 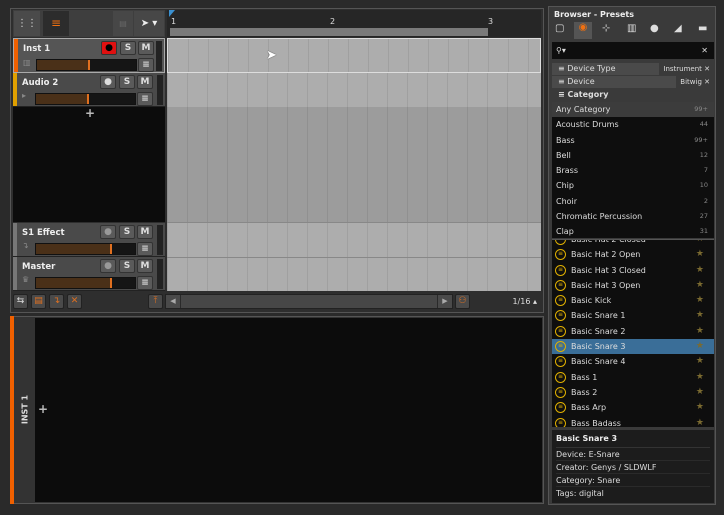 What do you see at coordinates (27, 23) in the screenshot?
I see `clip-launcher-toggle: ⋮⋮` at bounding box center [27, 23].